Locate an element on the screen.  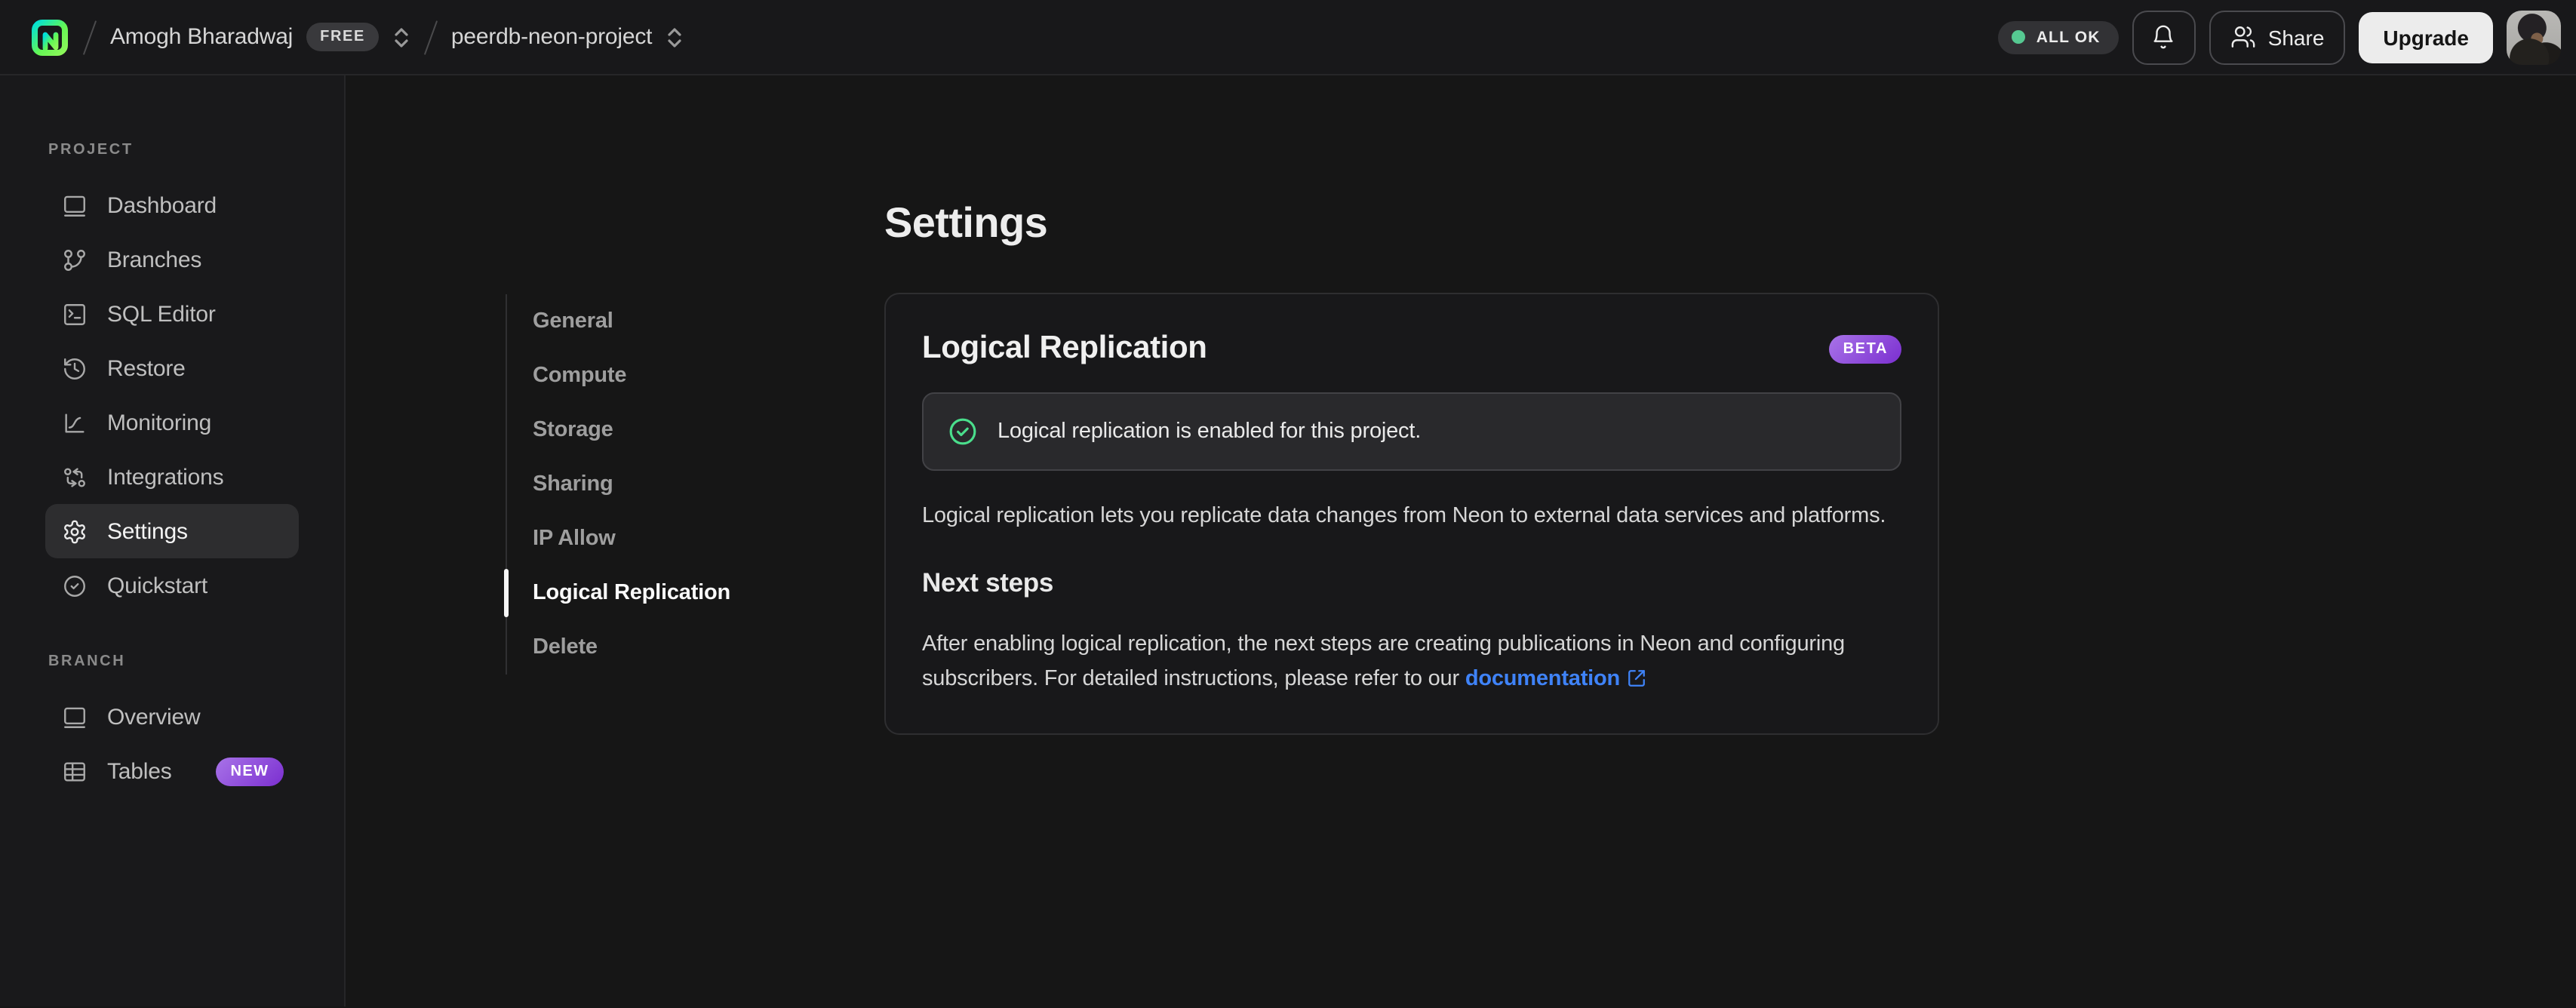
neon-logo is located at coordinates (49, 37).